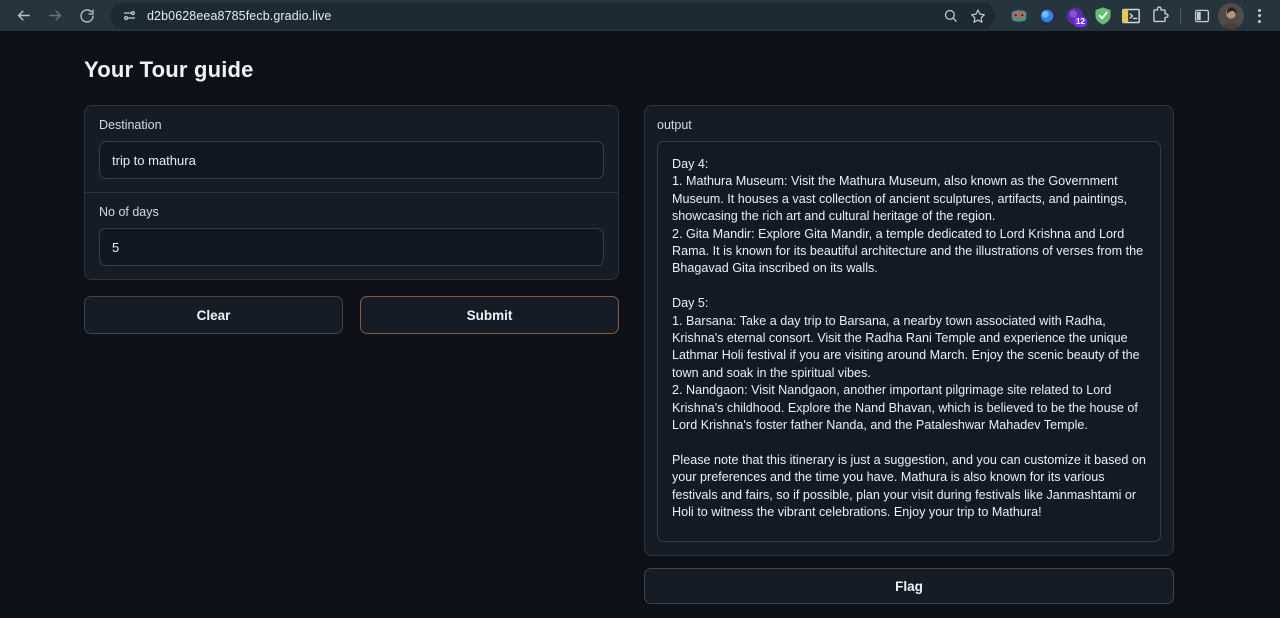 The image size is (1280, 618). I want to click on tune-sliders-icon, so click(129, 16).